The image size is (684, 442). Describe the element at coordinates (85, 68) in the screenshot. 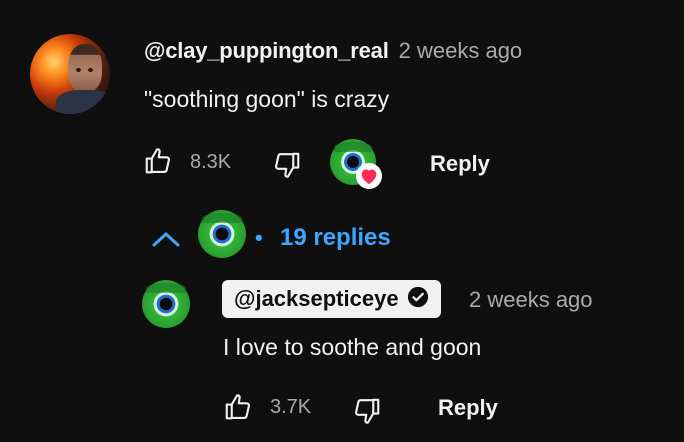

I see `avatar-face` at that location.